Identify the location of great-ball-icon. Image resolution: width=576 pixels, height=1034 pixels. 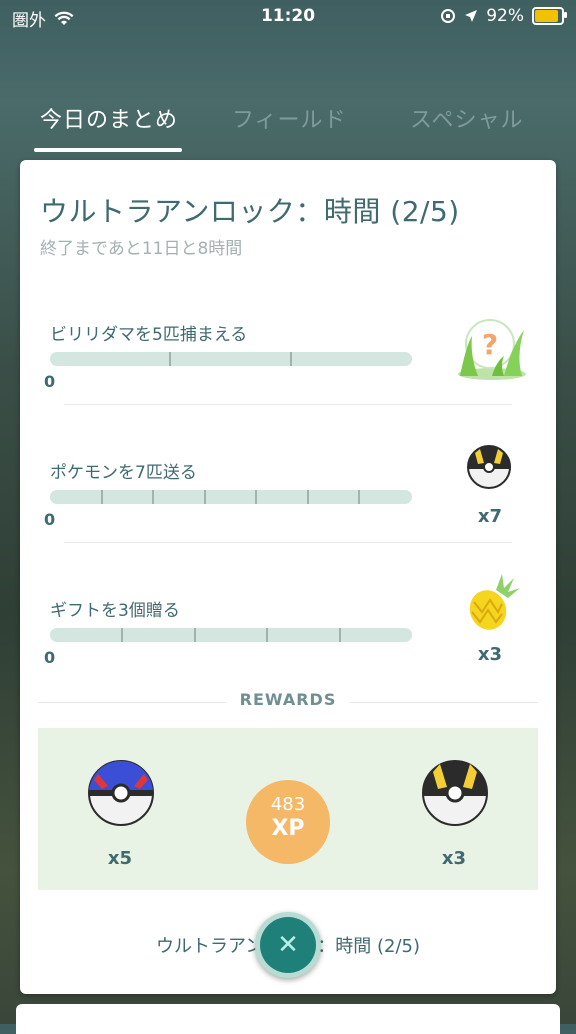
(121, 793).